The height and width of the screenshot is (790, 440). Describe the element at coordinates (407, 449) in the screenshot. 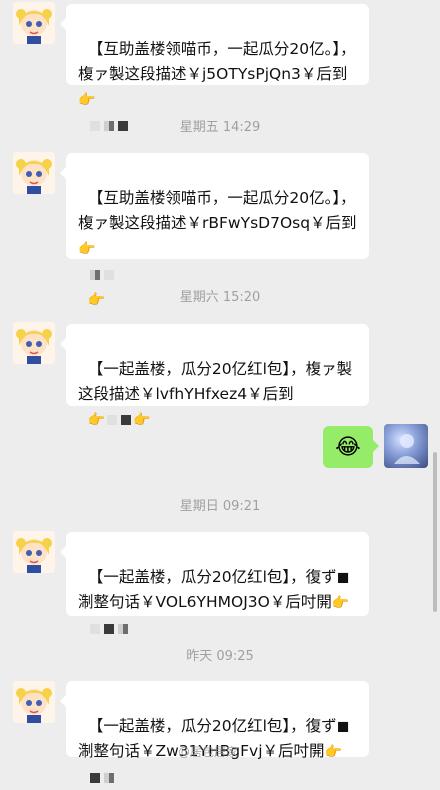

I see `user-avatar-icon` at that location.